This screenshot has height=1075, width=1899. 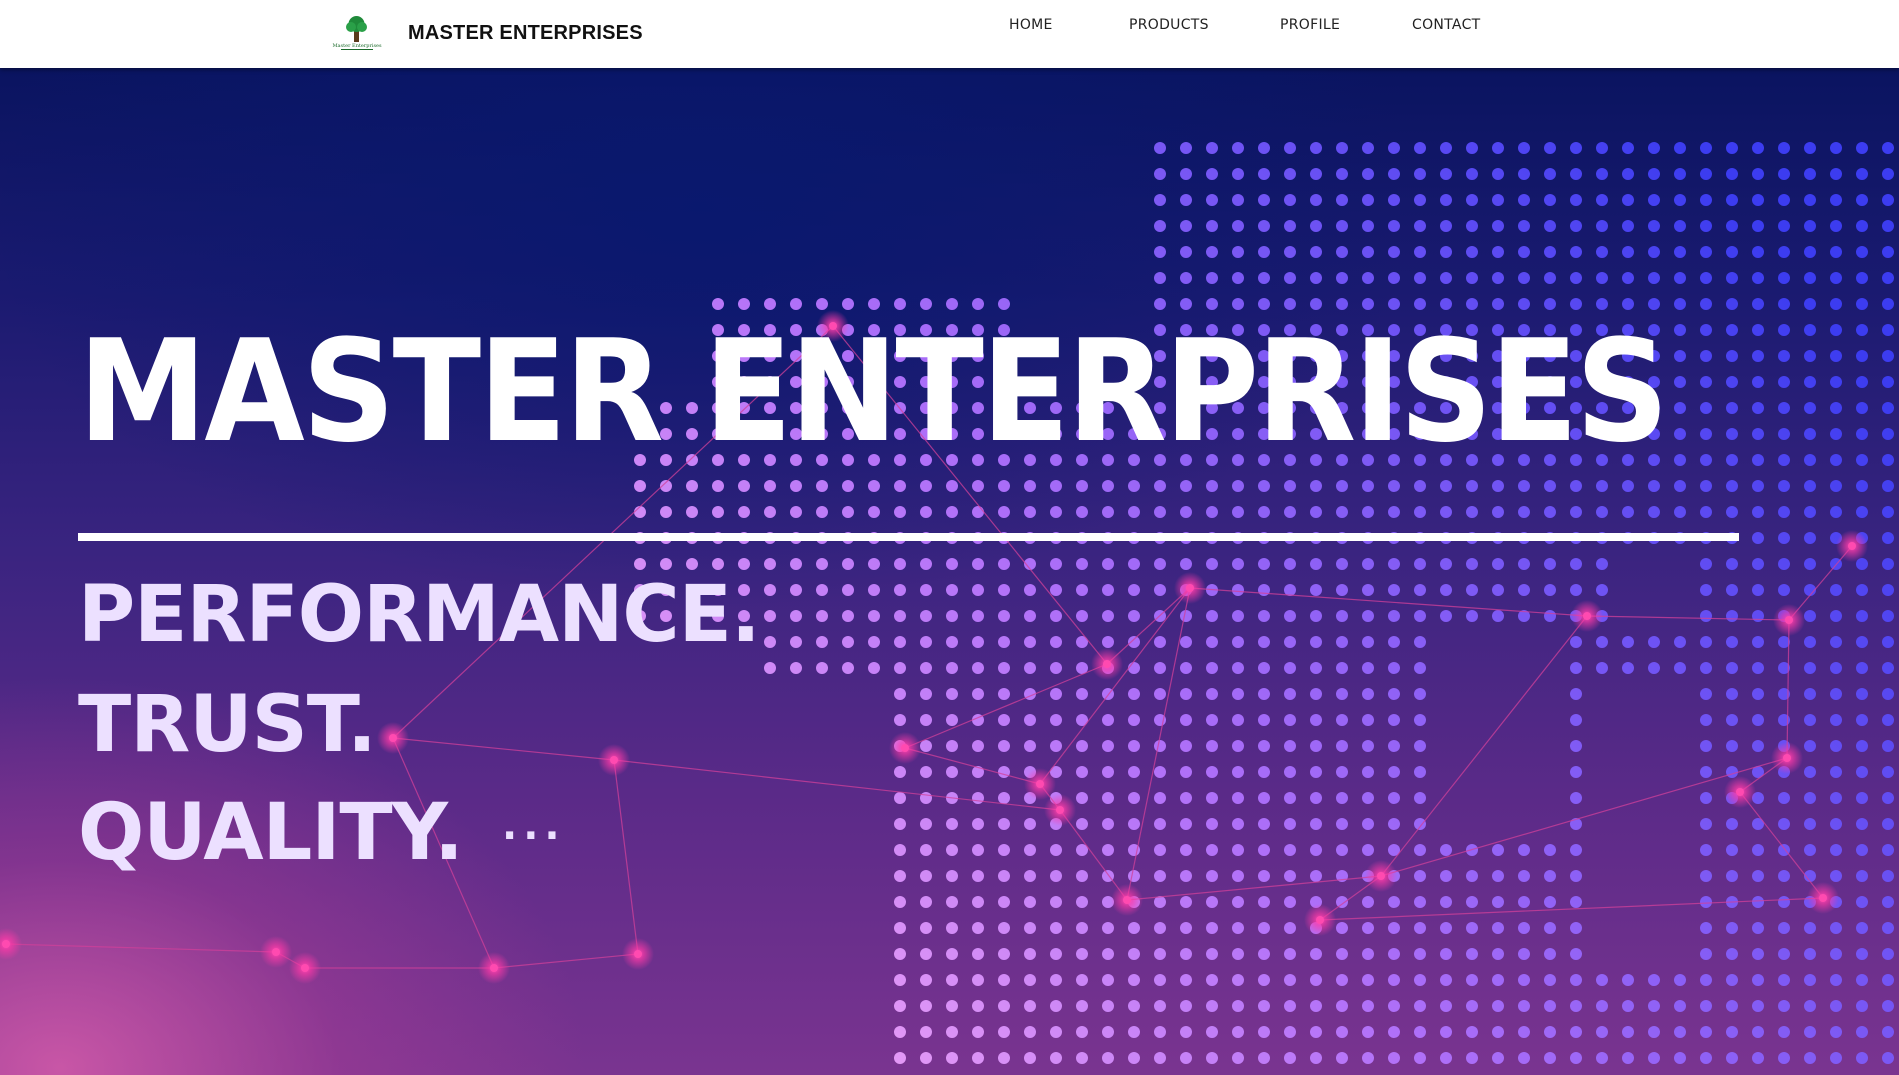 What do you see at coordinates (1446, 25) in the screenshot?
I see `nav-contact: CONTACT` at bounding box center [1446, 25].